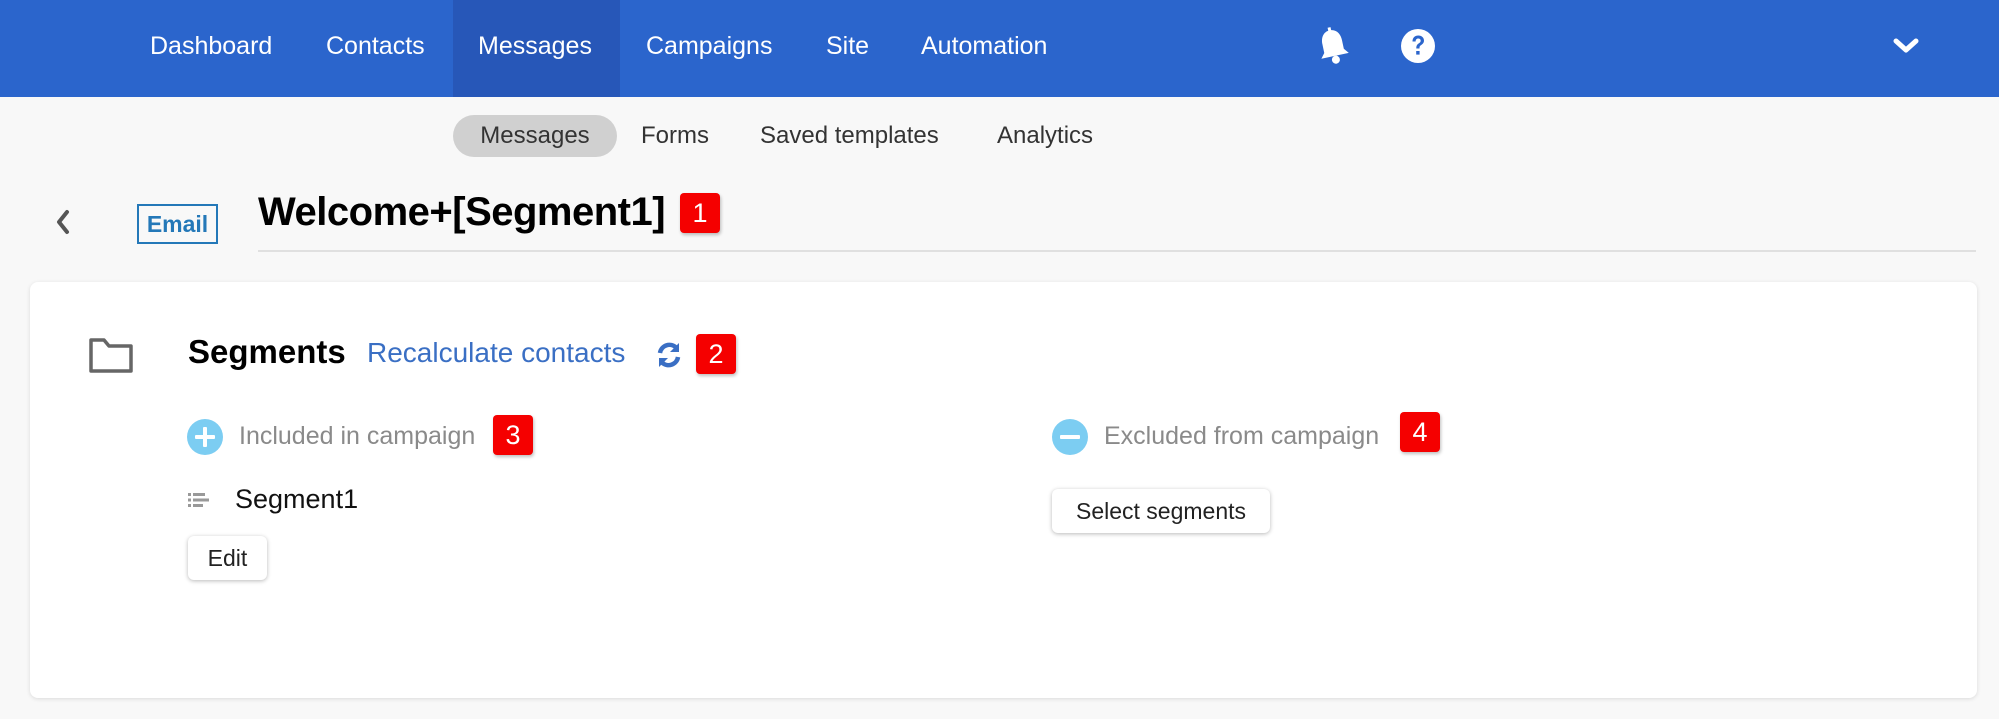 The image size is (1999, 719). I want to click on message-type-badge: Email, so click(177, 224).